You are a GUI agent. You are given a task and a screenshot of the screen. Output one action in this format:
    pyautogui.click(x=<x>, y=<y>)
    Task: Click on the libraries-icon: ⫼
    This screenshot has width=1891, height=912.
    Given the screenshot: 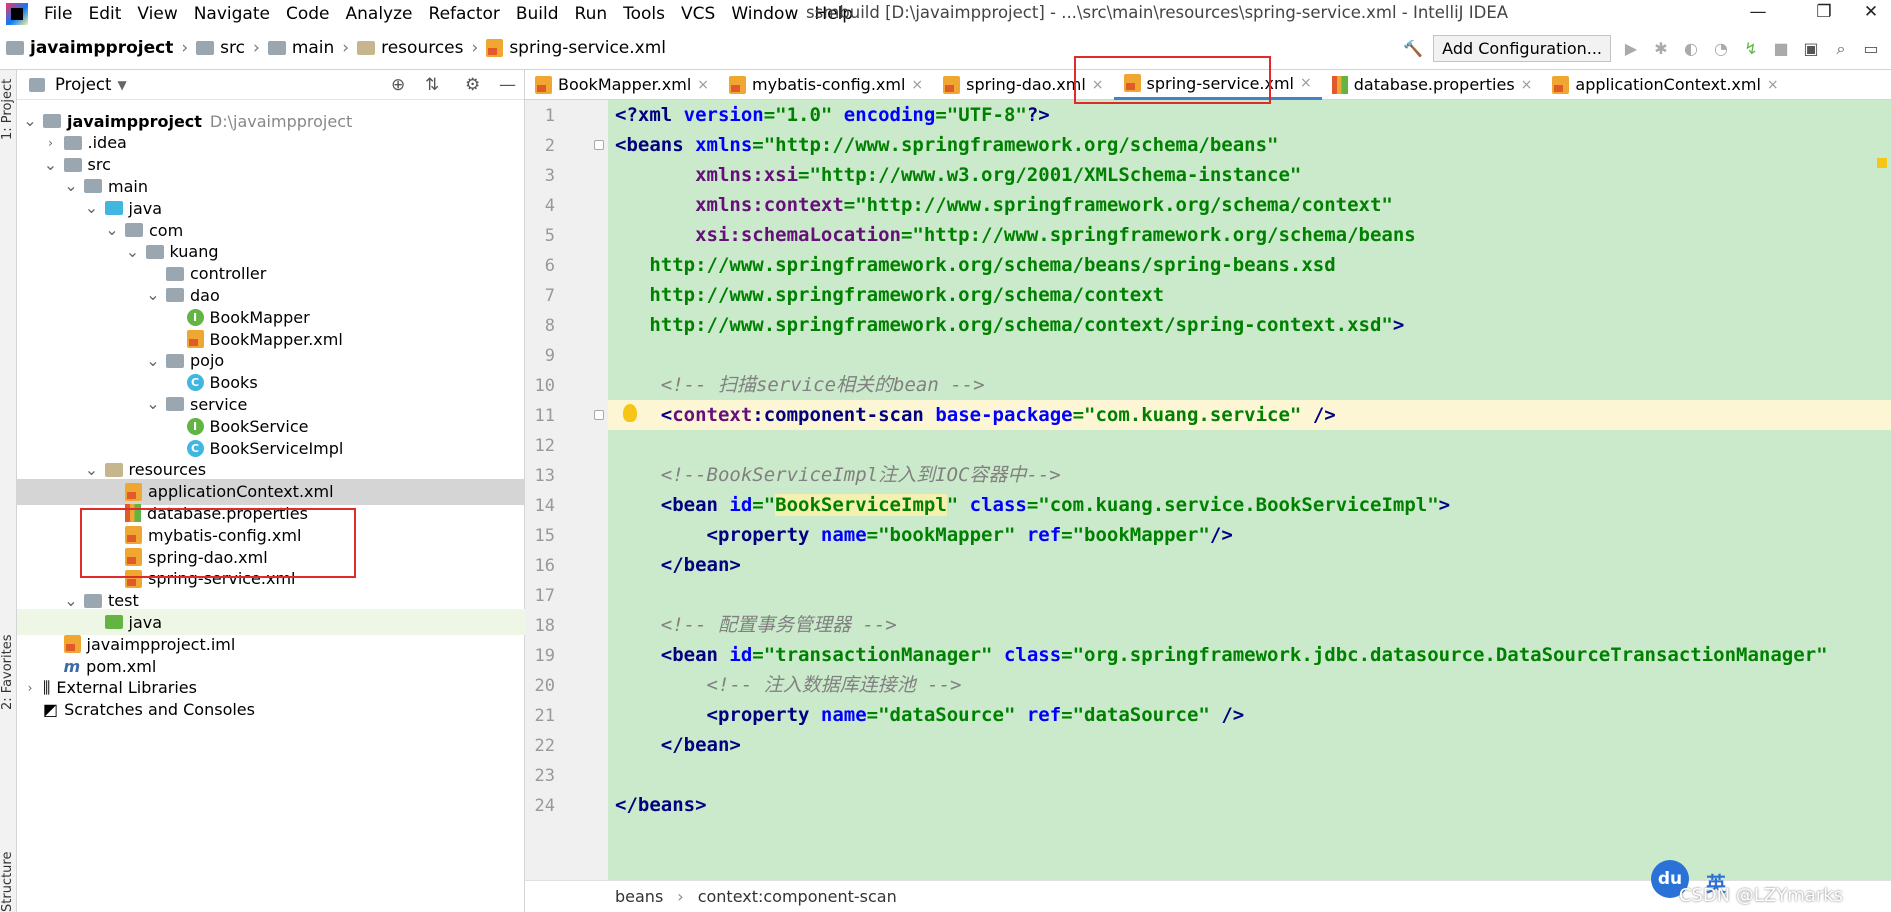 What is the action you would take?
    pyautogui.click(x=47, y=687)
    